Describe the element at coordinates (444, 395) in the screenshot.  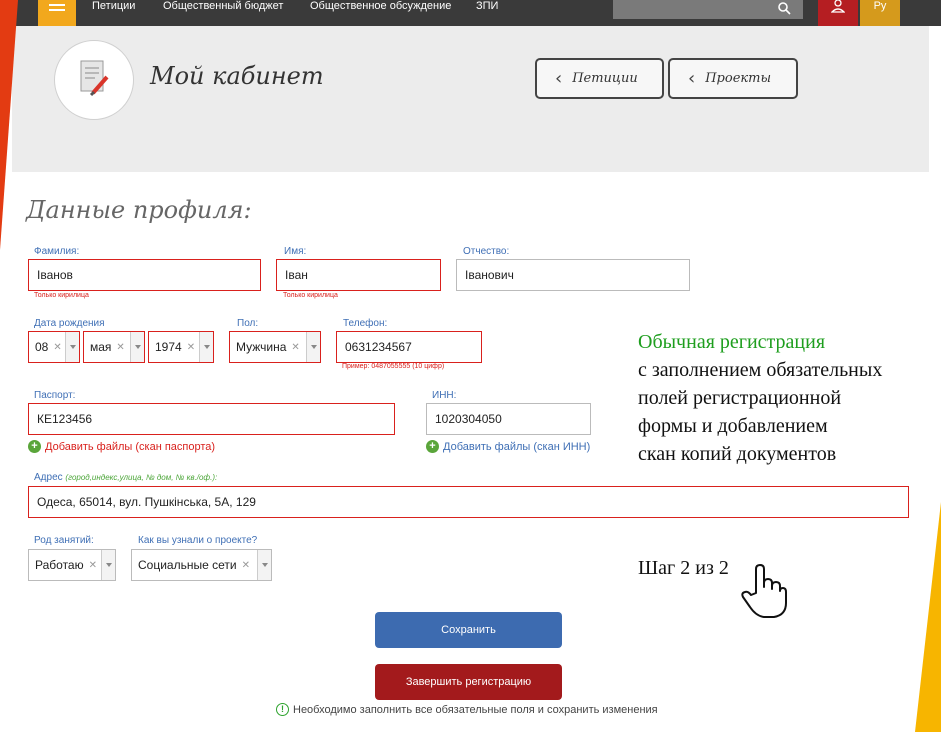
I see `inn-label: ИНН:` at that location.